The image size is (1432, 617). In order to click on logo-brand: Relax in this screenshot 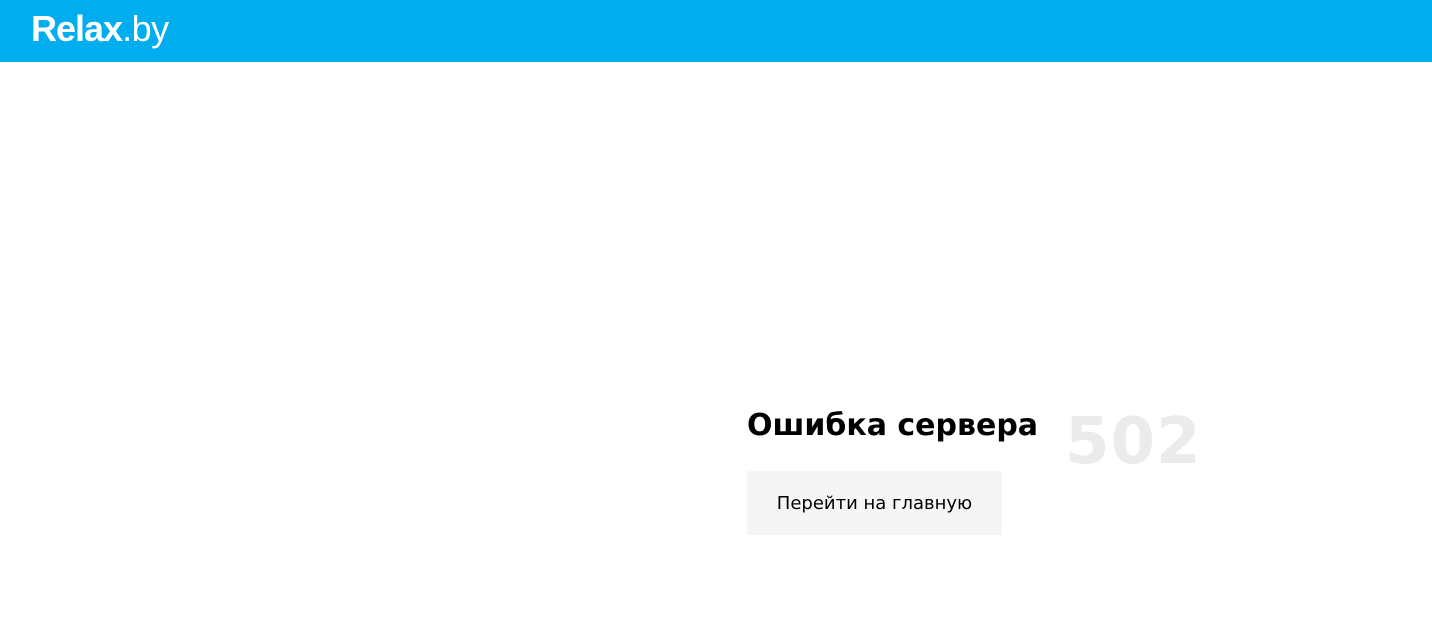, I will do `click(77, 28)`.